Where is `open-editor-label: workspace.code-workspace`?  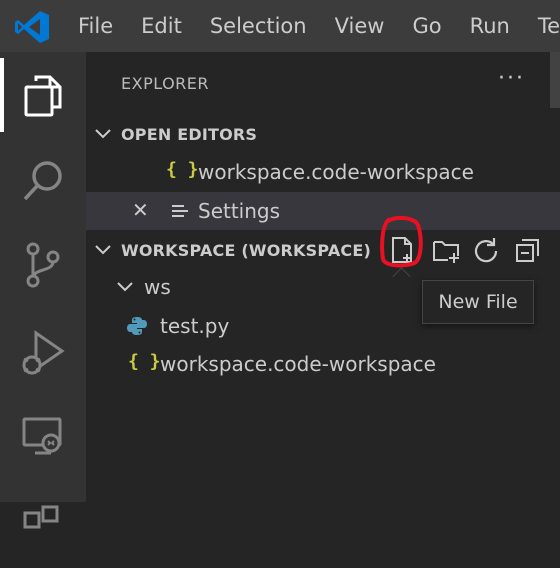 open-editor-label: workspace.code-workspace is located at coordinates (336, 172).